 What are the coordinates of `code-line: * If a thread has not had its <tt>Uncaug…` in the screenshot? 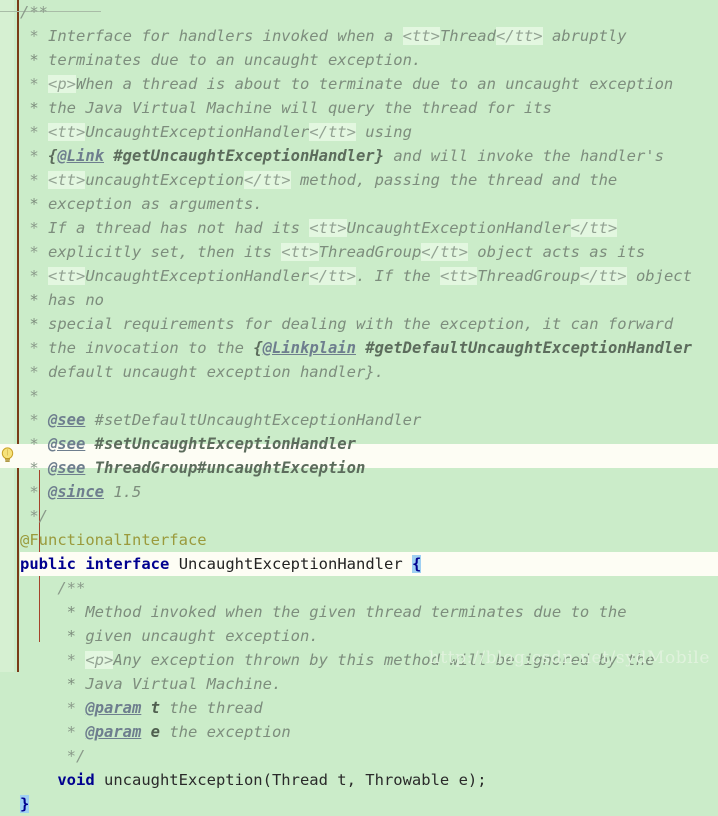 It's located at (369, 228).